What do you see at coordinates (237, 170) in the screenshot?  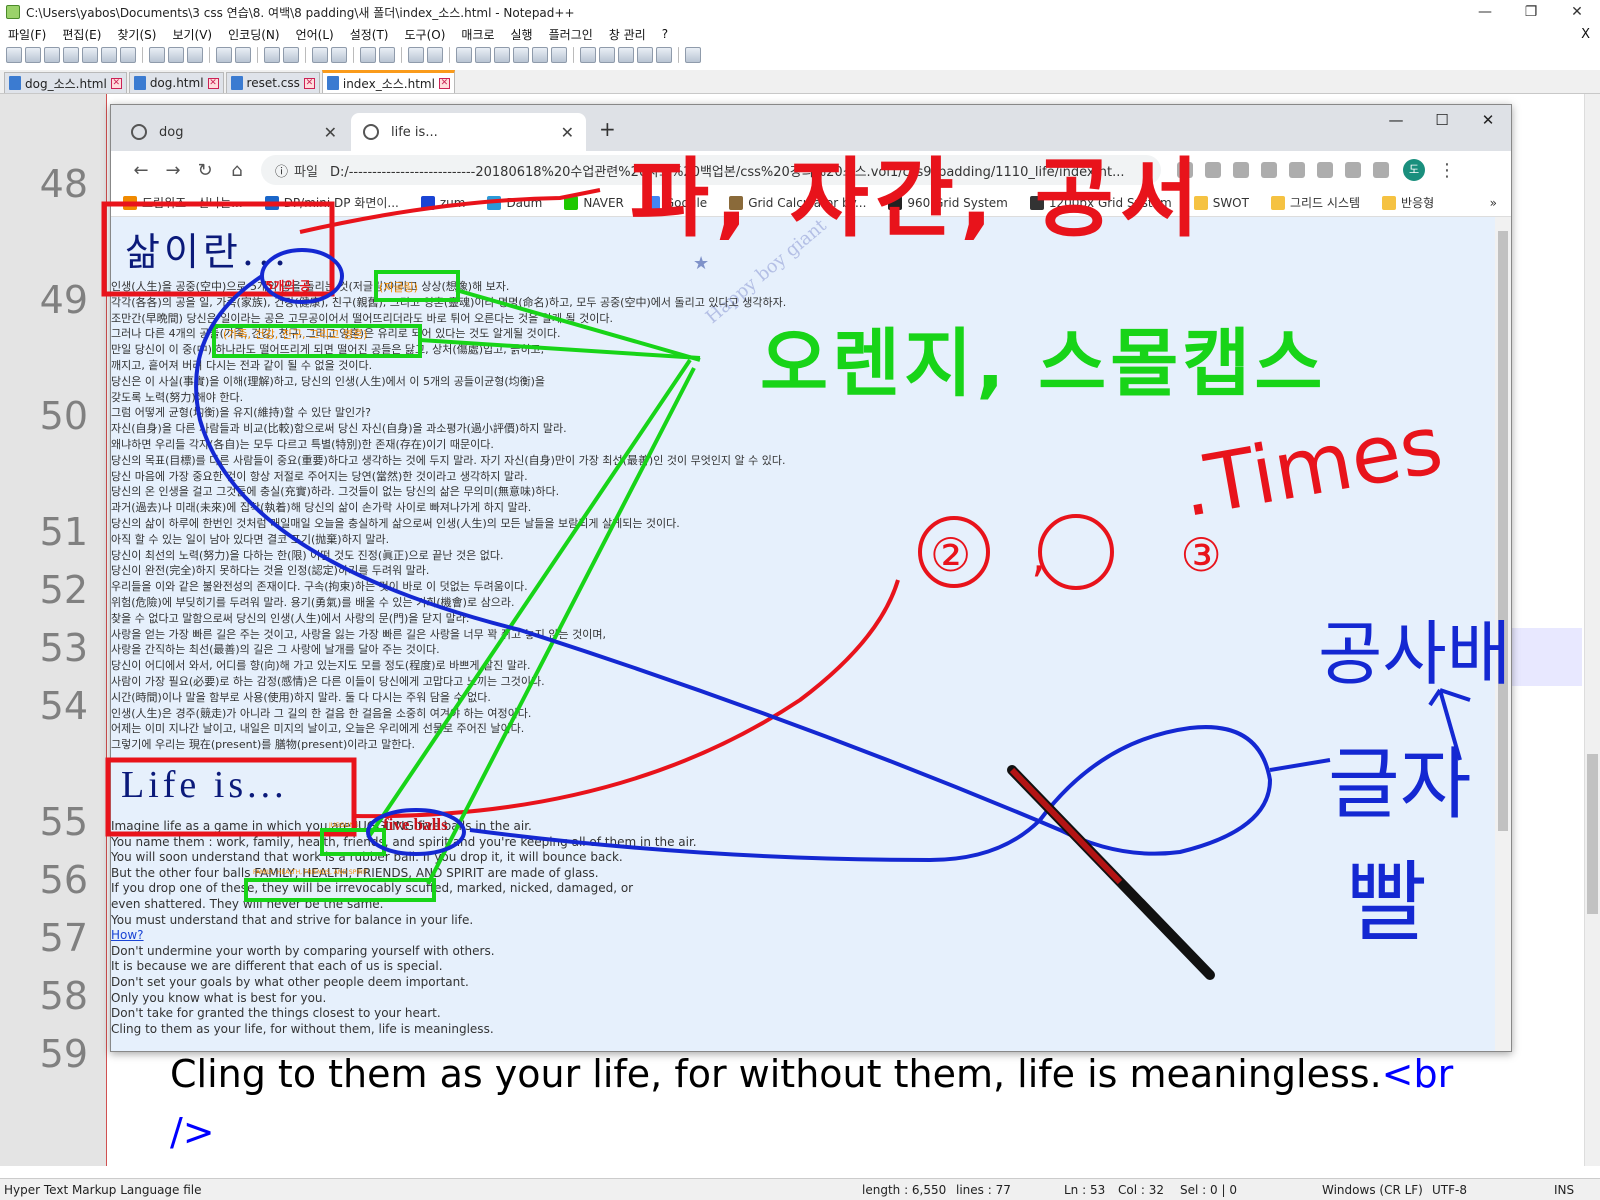 I see `home-icon: ⌂` at bounding box center [237, 170].